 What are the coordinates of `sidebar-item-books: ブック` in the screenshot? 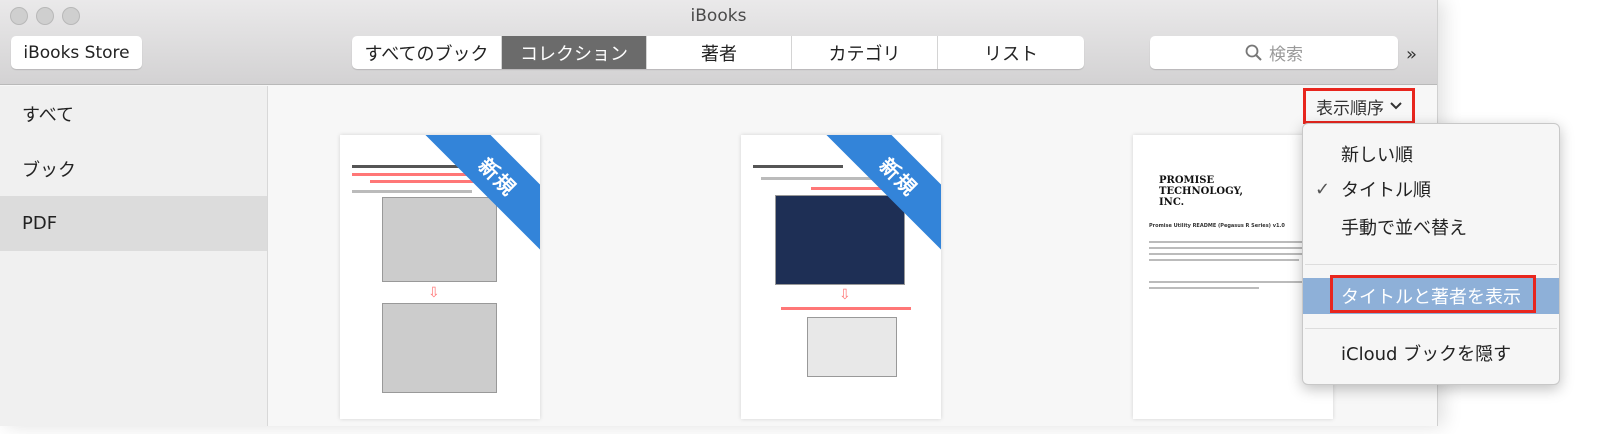 It's located at (133, 168).